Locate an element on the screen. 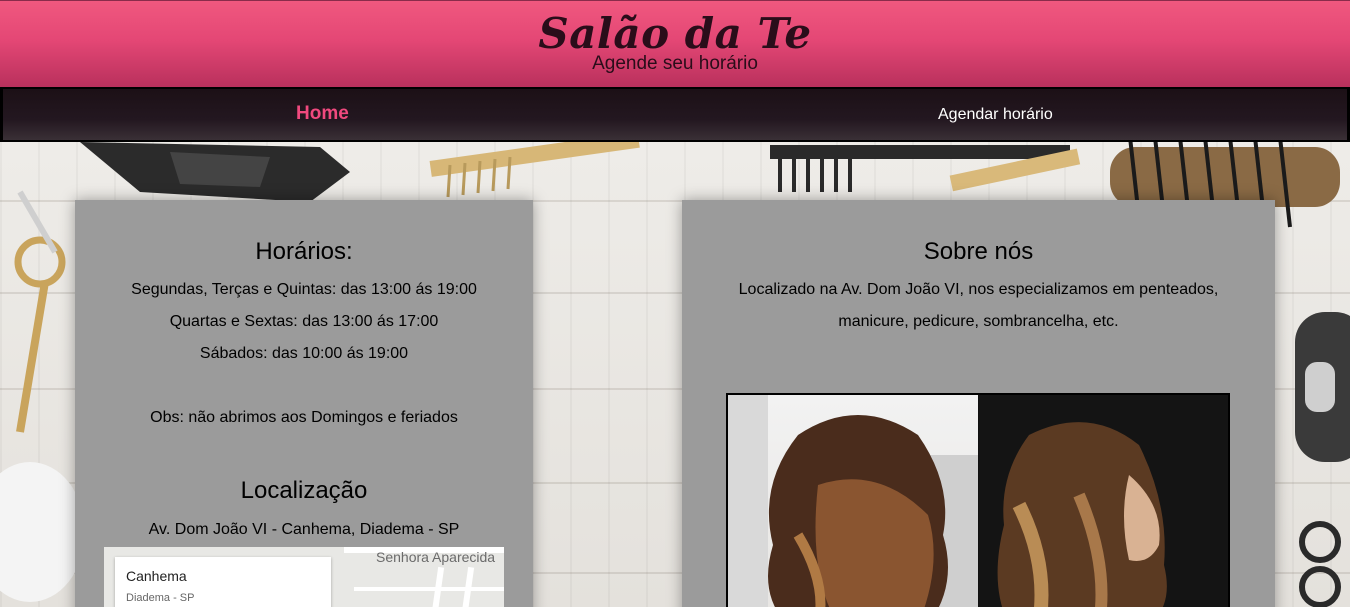 The width and height of the screenshot is (1350, 607). about-text-line2: manicure, pedicure, sombrancelha, etc. is located at coordinates (978, 321).